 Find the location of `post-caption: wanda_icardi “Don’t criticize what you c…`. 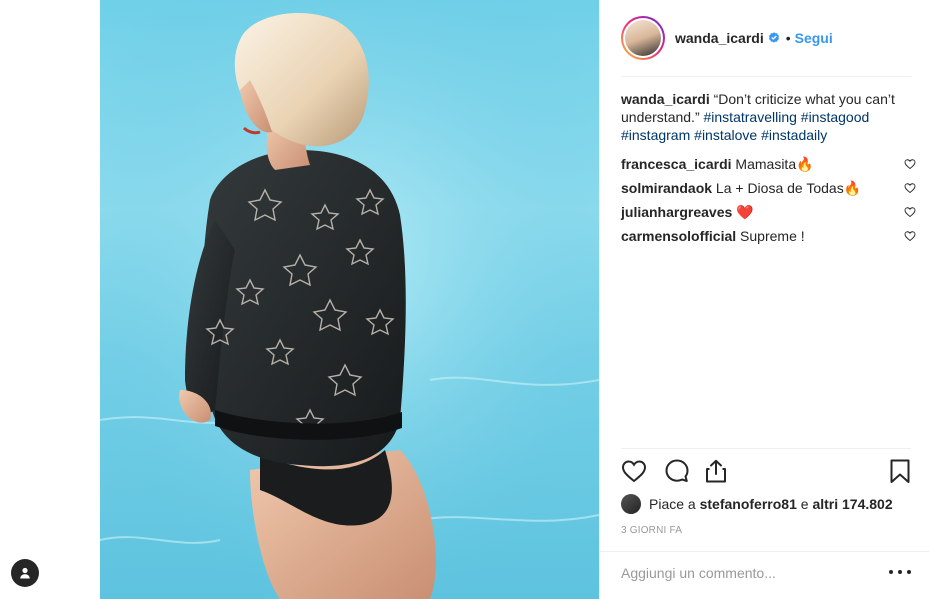

post-caption: wanda_icardi “Don’t criticize what you c… is located at coordinates (768, 117).